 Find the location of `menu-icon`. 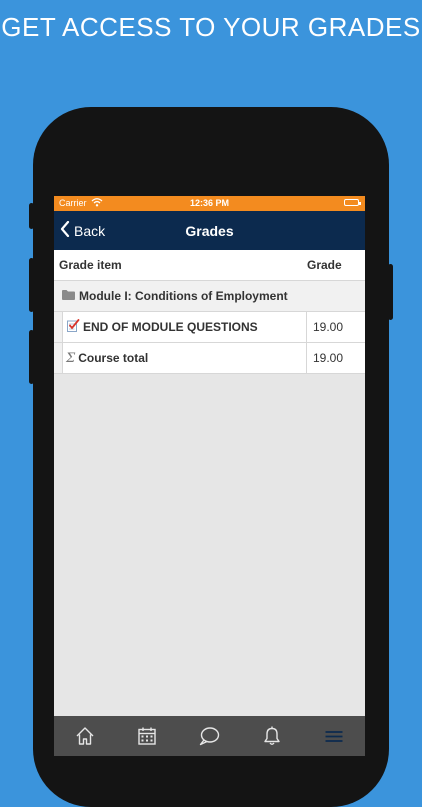

menu-icon is located at coordinates (334, 738).